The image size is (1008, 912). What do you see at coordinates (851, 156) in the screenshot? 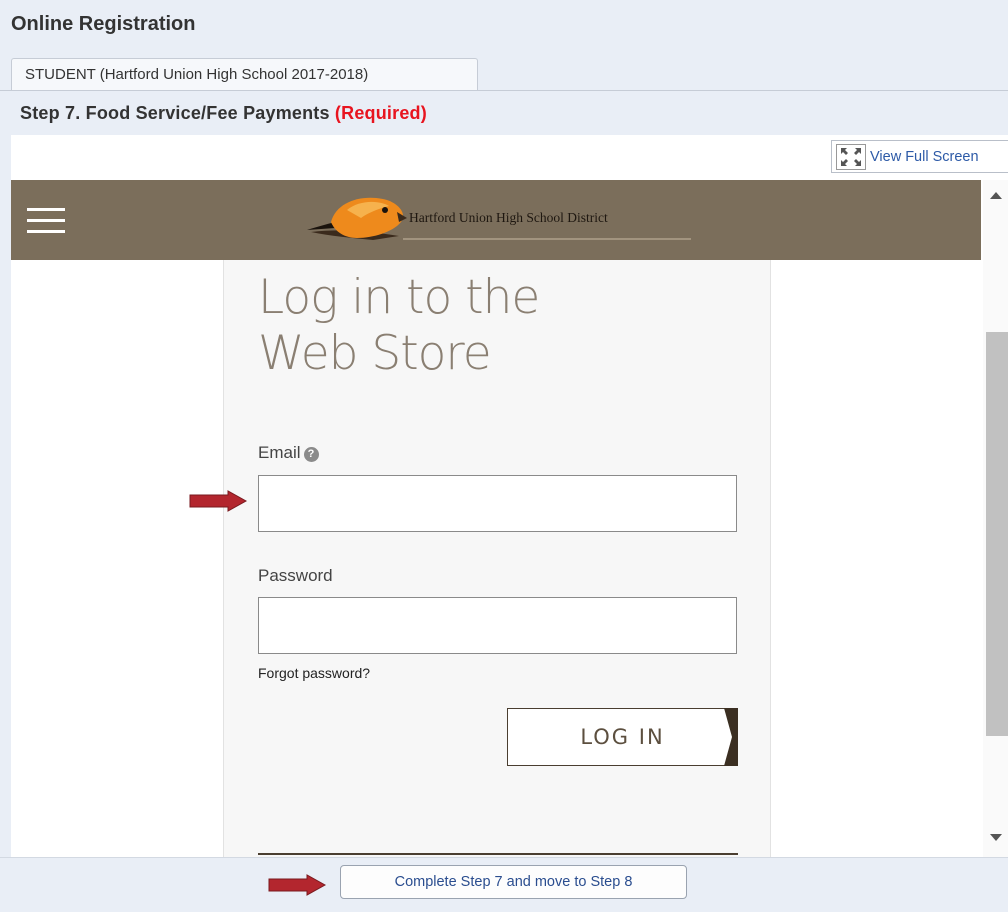
I see `expand-icon` at bounding box center [851, 156].